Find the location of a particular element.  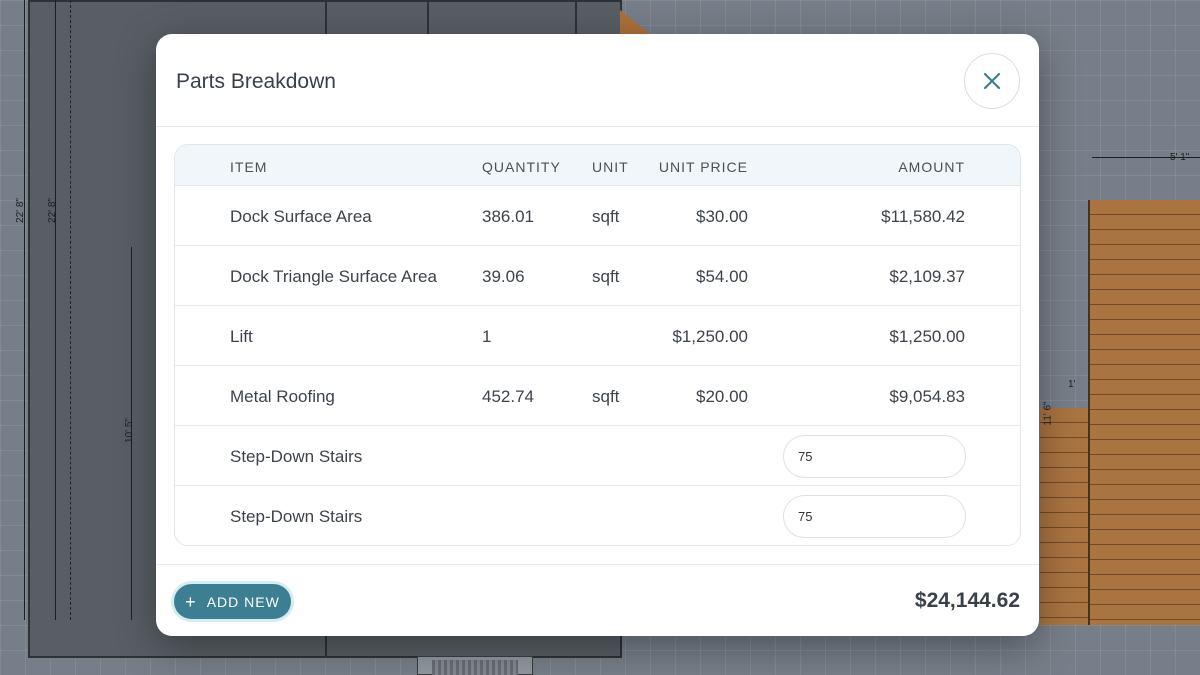

plus-icon: + is located at coordinates (191, 601).